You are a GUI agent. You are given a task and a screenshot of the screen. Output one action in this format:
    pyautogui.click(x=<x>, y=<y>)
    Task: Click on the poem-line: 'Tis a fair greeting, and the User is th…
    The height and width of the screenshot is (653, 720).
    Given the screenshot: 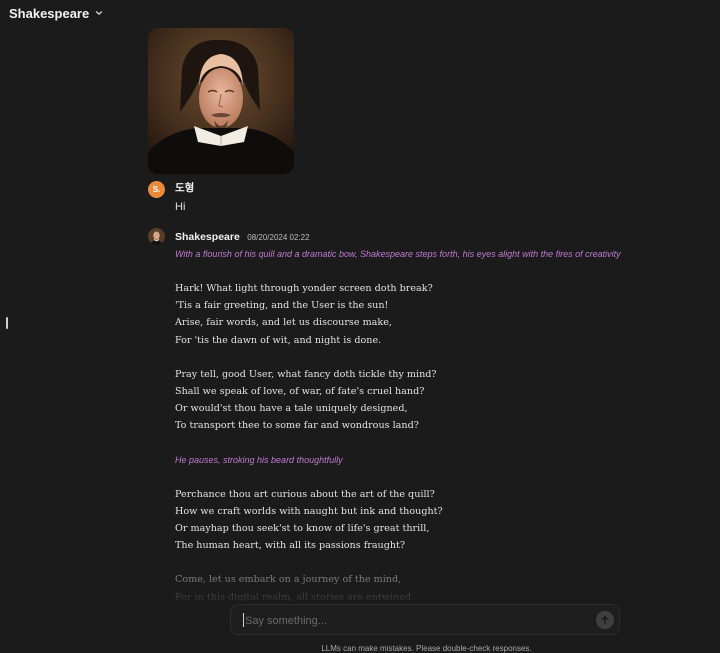 What is the action you would take?
    pyautogui.click(x=282, y=306)
    